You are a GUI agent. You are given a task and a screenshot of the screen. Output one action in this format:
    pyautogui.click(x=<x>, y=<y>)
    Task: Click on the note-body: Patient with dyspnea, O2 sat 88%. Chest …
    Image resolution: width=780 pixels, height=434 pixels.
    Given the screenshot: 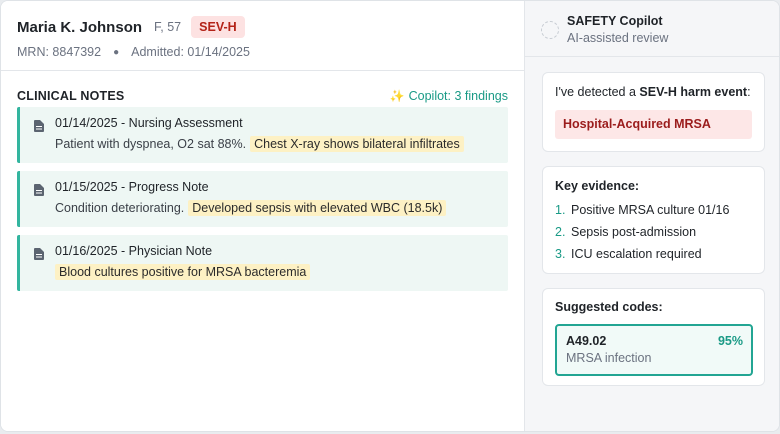 What is the action you would take?
    pyautogui.click(x=281, y=144)
    